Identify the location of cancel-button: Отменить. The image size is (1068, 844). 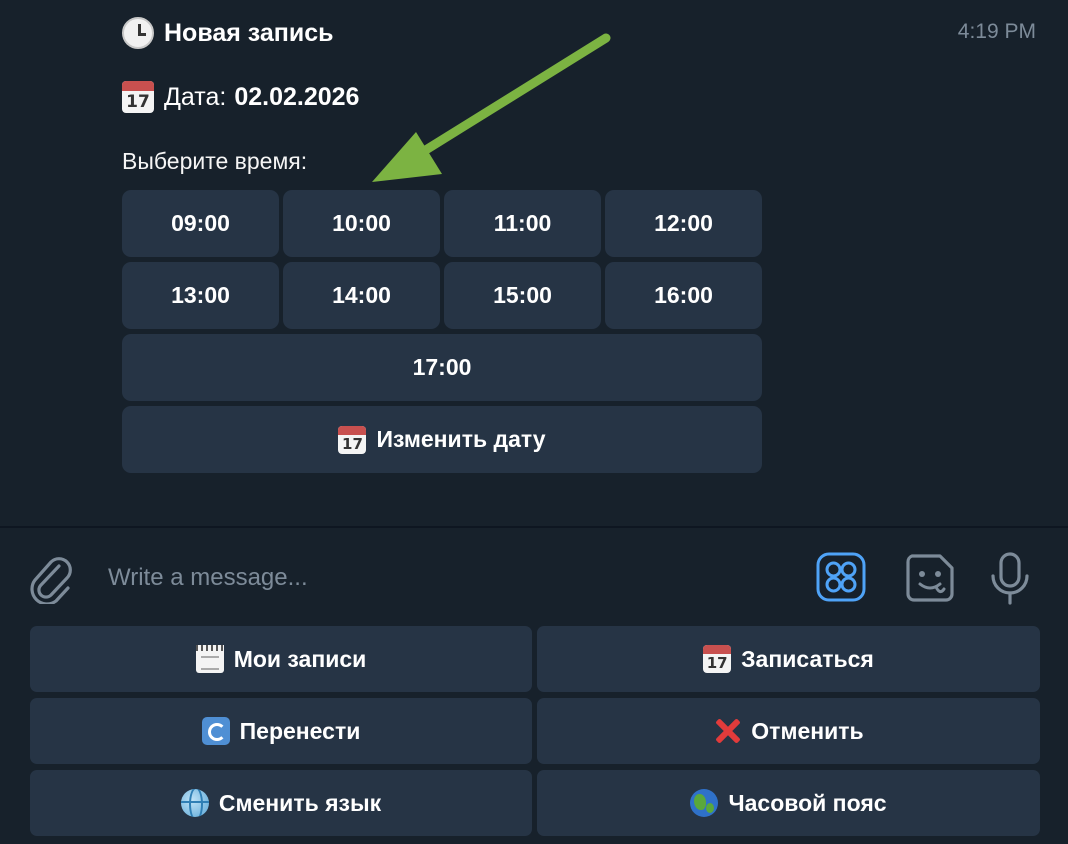
(788, 731).